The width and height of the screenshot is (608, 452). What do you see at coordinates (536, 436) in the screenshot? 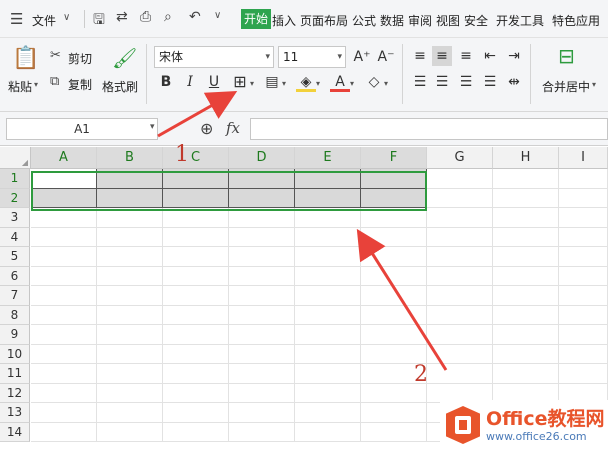
I see `watermark-url: www.office26.com` at bounding box center [536, 436].